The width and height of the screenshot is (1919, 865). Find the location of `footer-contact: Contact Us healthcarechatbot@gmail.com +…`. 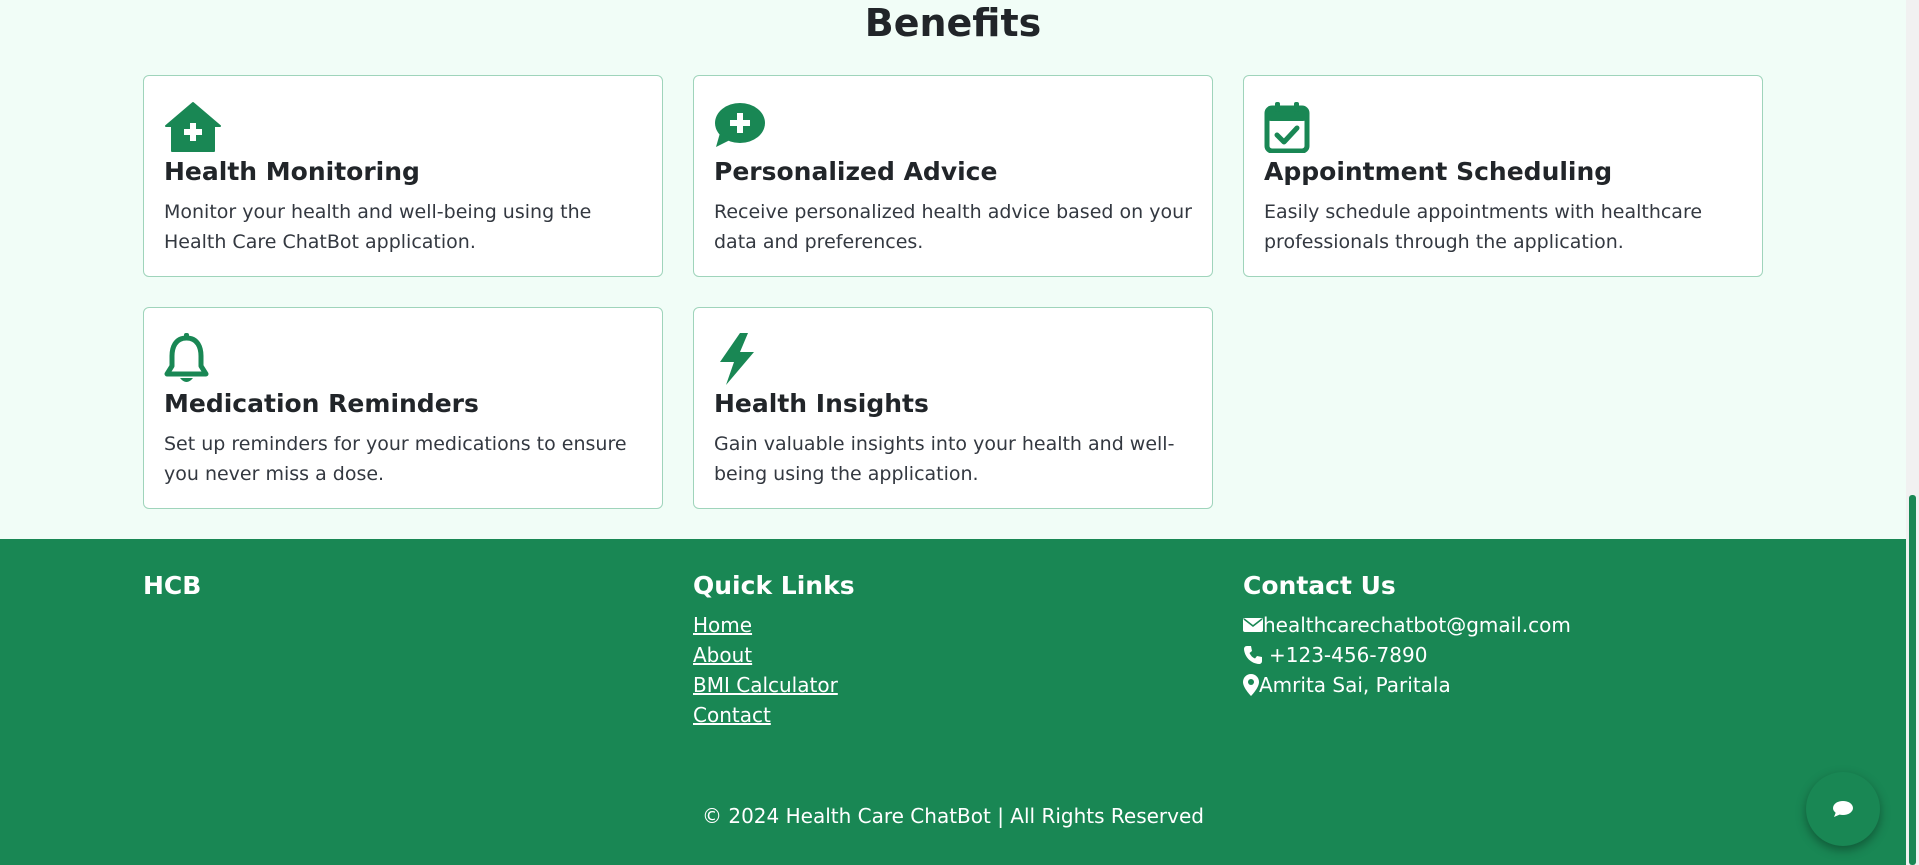

footer-contact: Contact Us healthcarechatbot@gmail.com +… is located at coordinates (1407, 635).